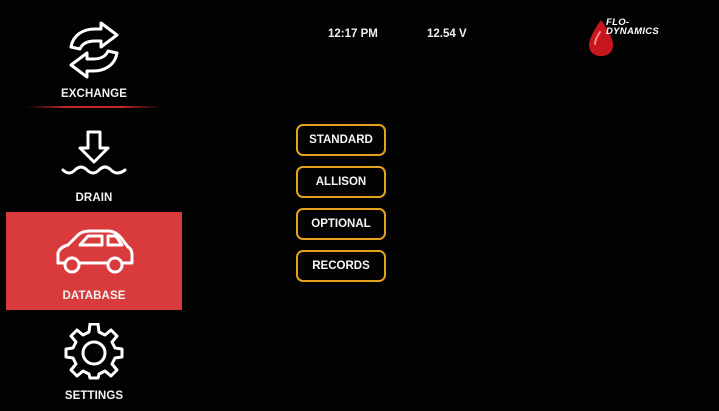 The width and height of the screenshot is (719, 411). Describe the element at coordinates (341, 224) in the screenshot. I see `optional-button: OPTIONAL` at that location.